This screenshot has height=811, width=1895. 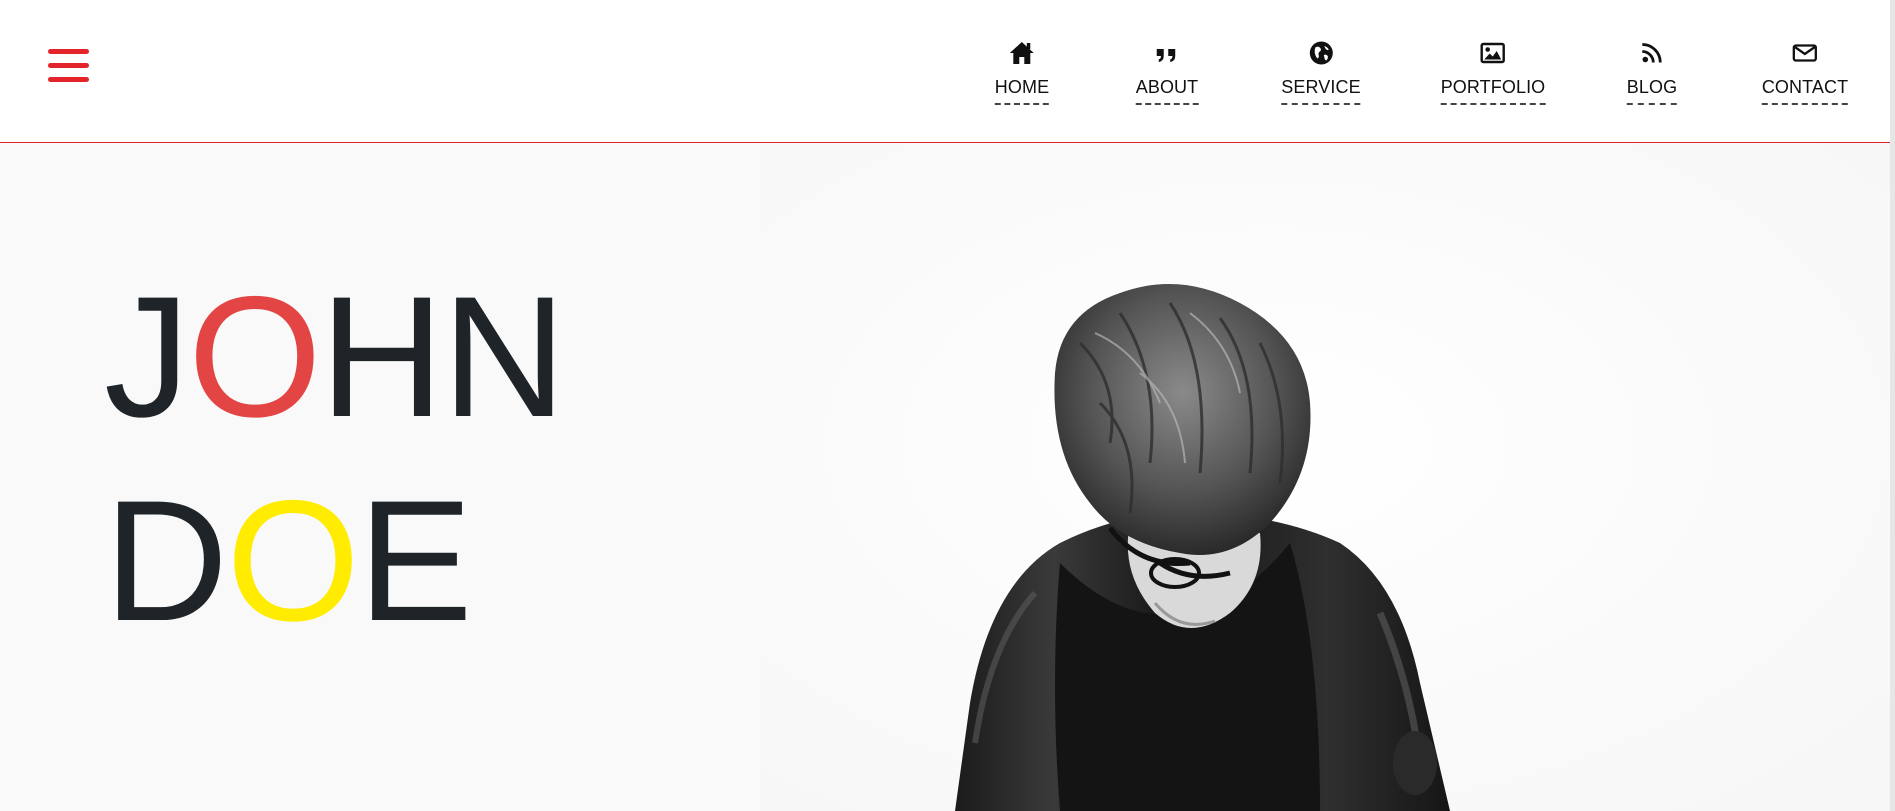 What do you see at coordinates (288, 561) in the screenshot?
I see `hero-last-name: DOE` at bounding box center [288, 561].